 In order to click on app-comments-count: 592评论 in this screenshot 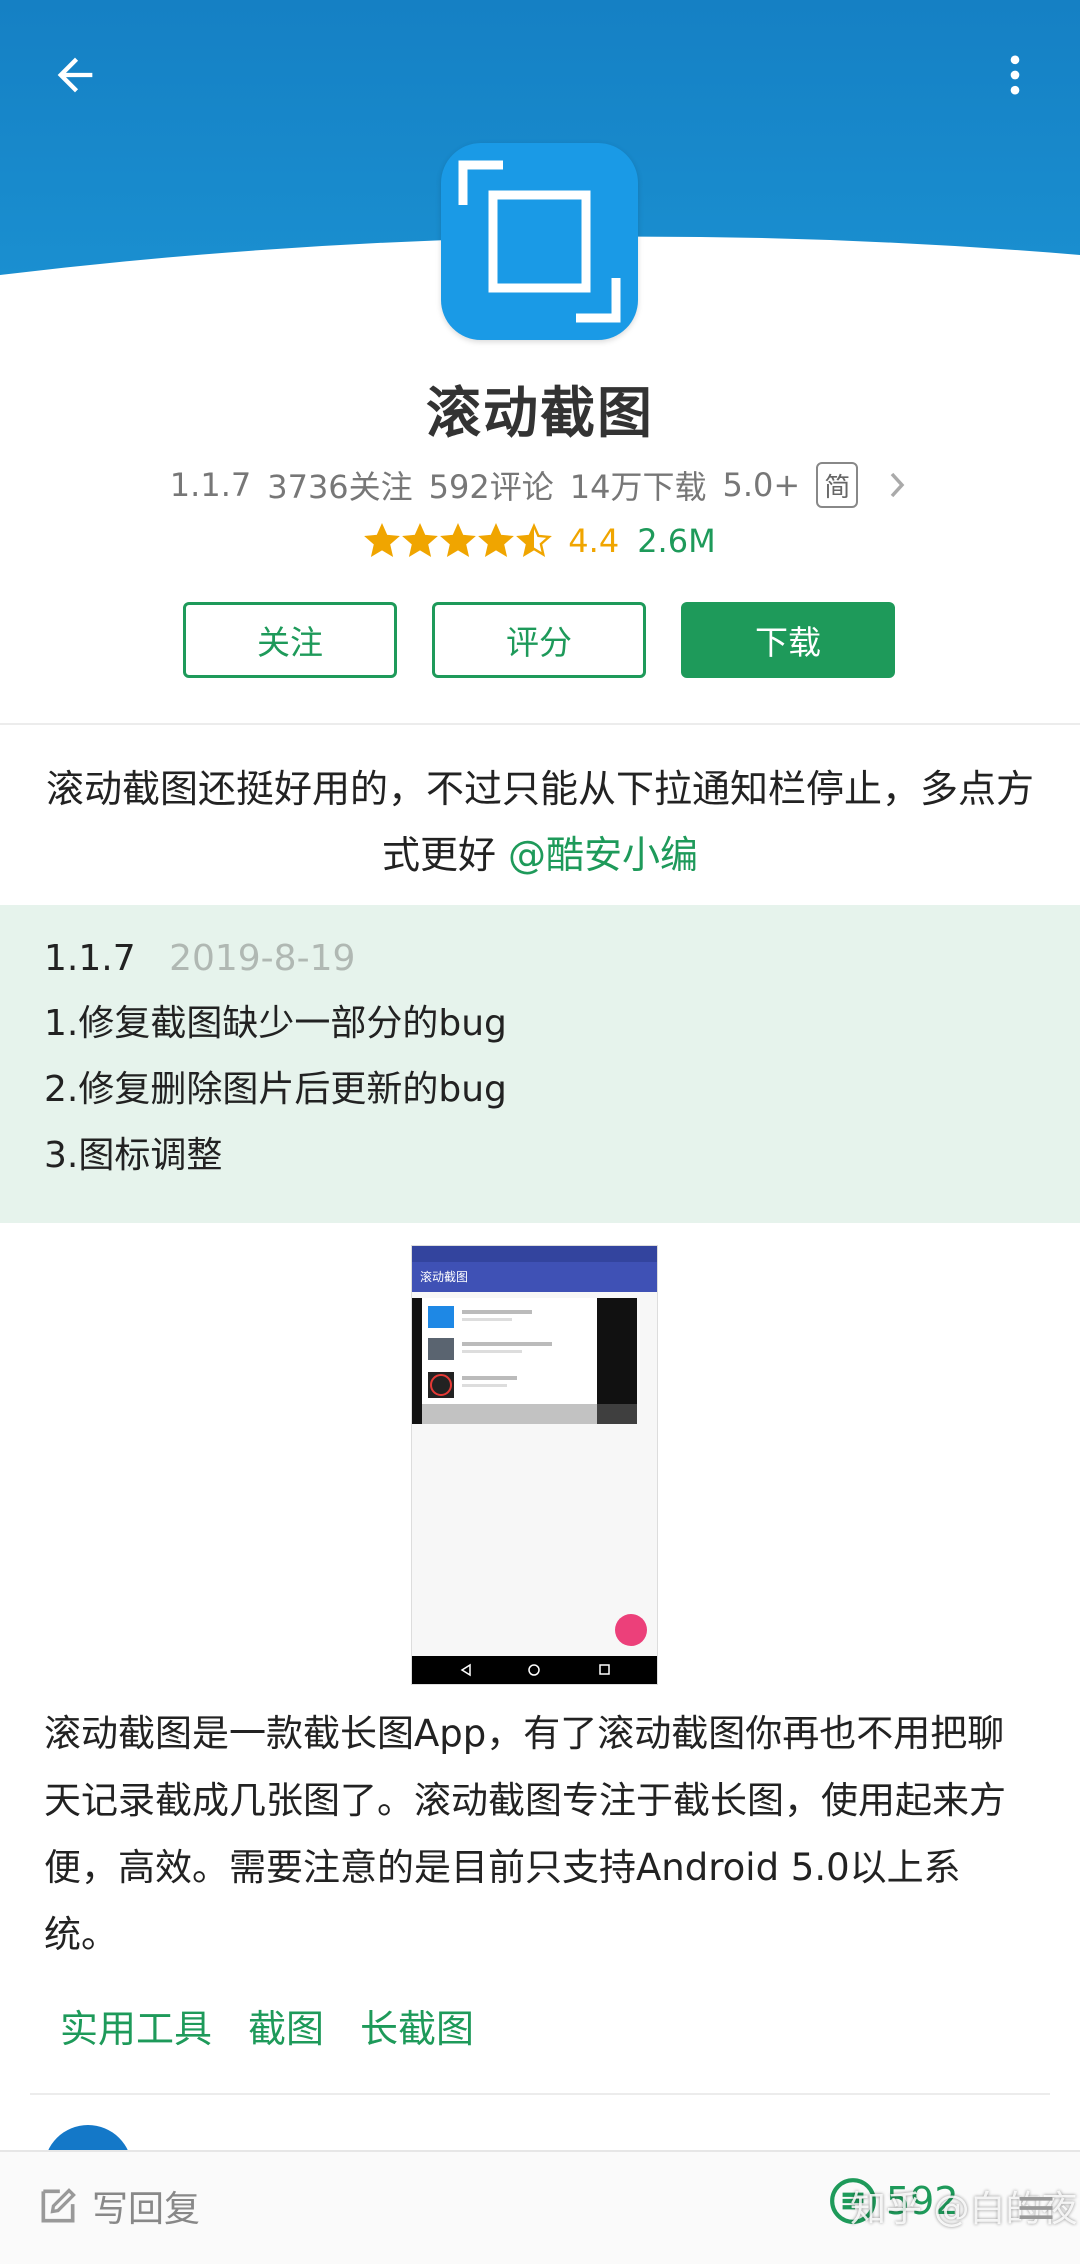, I will do `click(491, 487)`.